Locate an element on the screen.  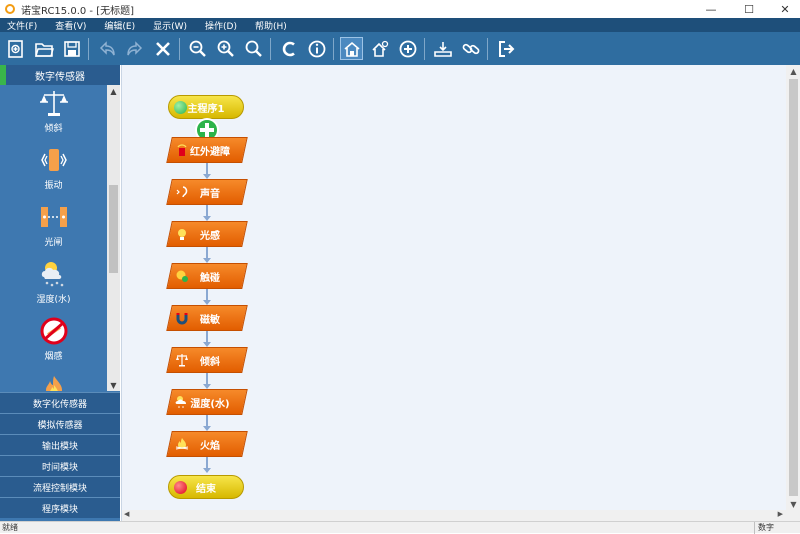
redo-icon is located at coordinates (134, 48).